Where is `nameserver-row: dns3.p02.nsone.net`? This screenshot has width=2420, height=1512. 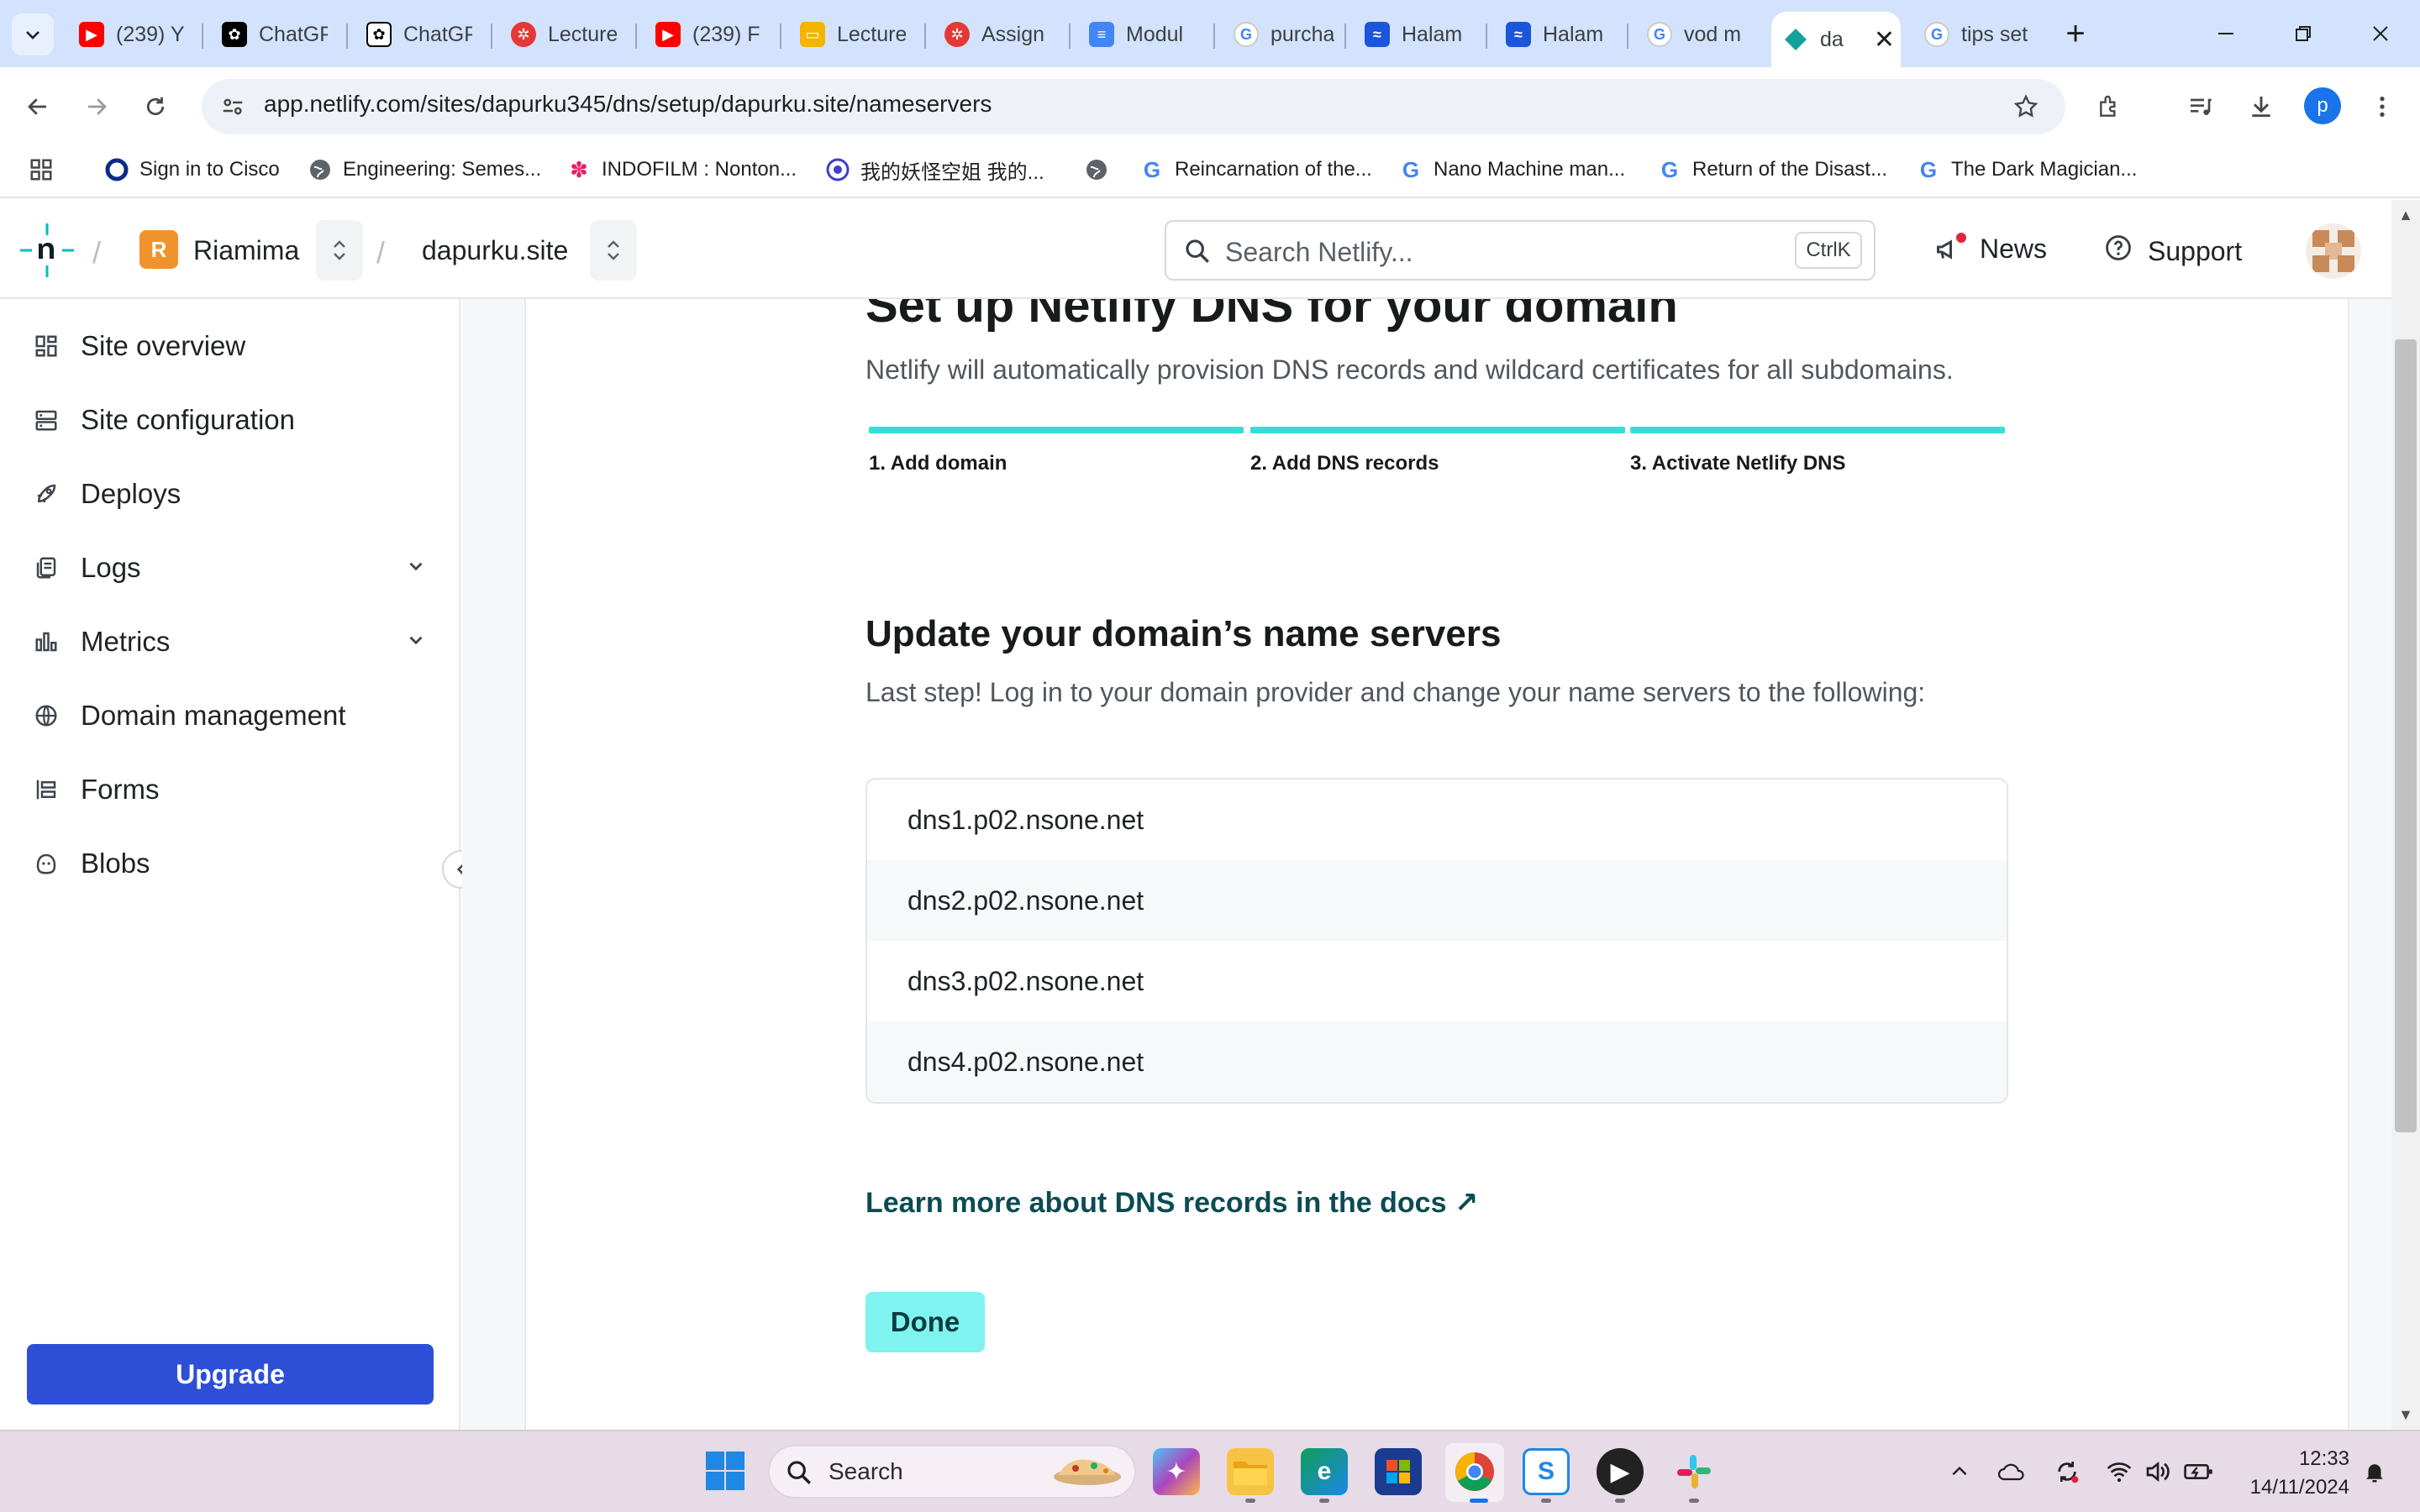
nameserver-row: dns3.p02.nsone.net is located at coordinates (1437, 981).